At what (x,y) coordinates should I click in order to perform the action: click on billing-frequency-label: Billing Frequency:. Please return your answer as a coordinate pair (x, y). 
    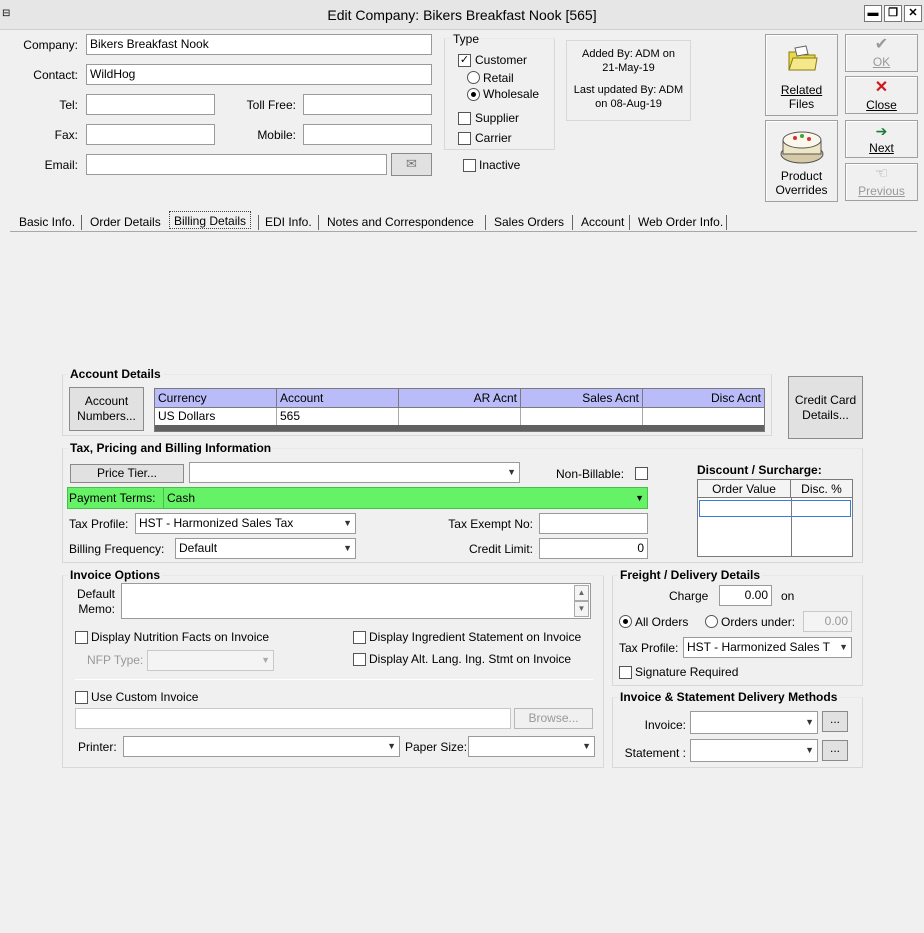
    Looking at the image, I should click on (117, 549).